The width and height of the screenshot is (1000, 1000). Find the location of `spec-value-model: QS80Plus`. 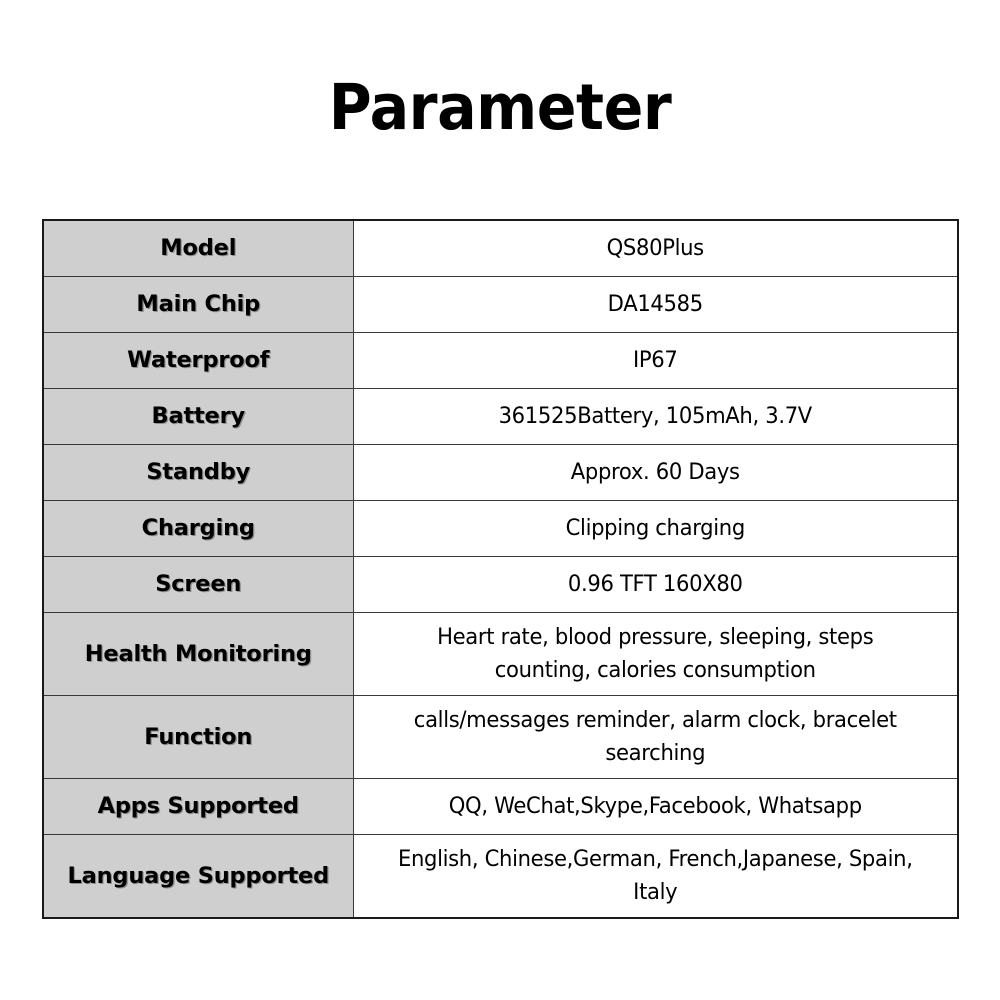

spec-value-model: QS80Plus is located at coordinates (655, 248).